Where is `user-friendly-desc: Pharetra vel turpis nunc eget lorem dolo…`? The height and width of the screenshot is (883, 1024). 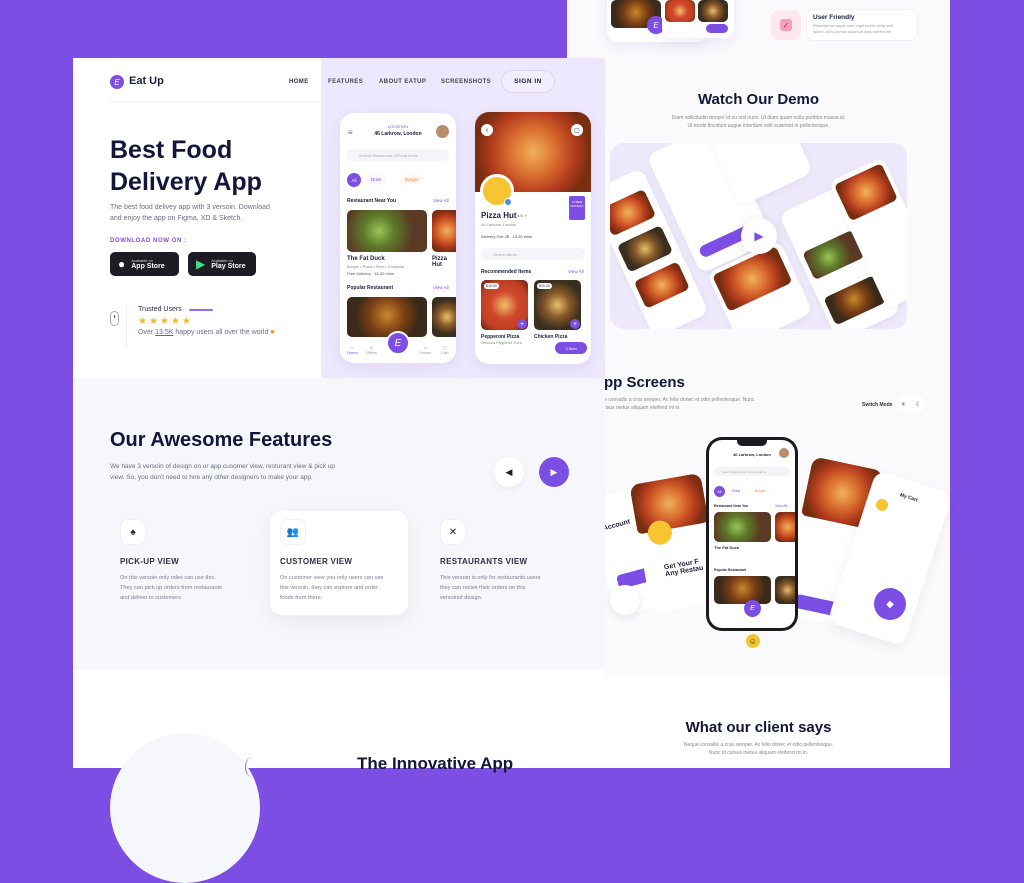 user-friendly-desc: Pharetra vel turpis nunc eget lorem dolo… is located at coordinates (853, 28).